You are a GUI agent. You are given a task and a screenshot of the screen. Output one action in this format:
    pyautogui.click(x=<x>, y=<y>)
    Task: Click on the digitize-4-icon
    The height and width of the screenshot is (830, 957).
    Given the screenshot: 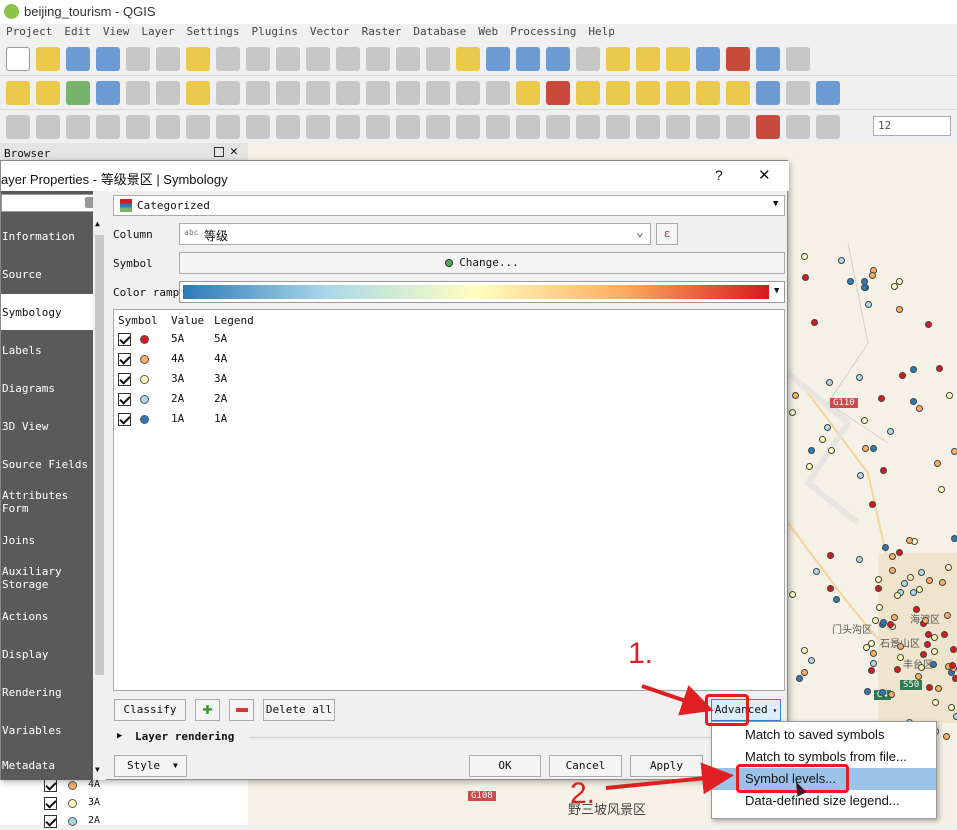 What is the action you would take?
    pyautogui.click(x=138, y=126)
    